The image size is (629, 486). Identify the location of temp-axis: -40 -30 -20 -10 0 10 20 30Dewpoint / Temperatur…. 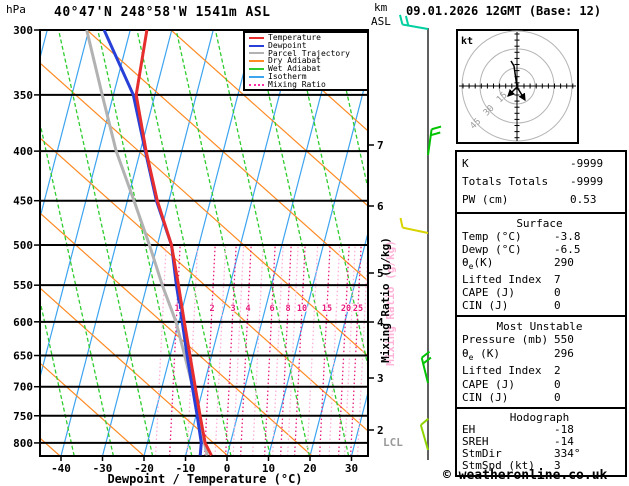
(204, 471).